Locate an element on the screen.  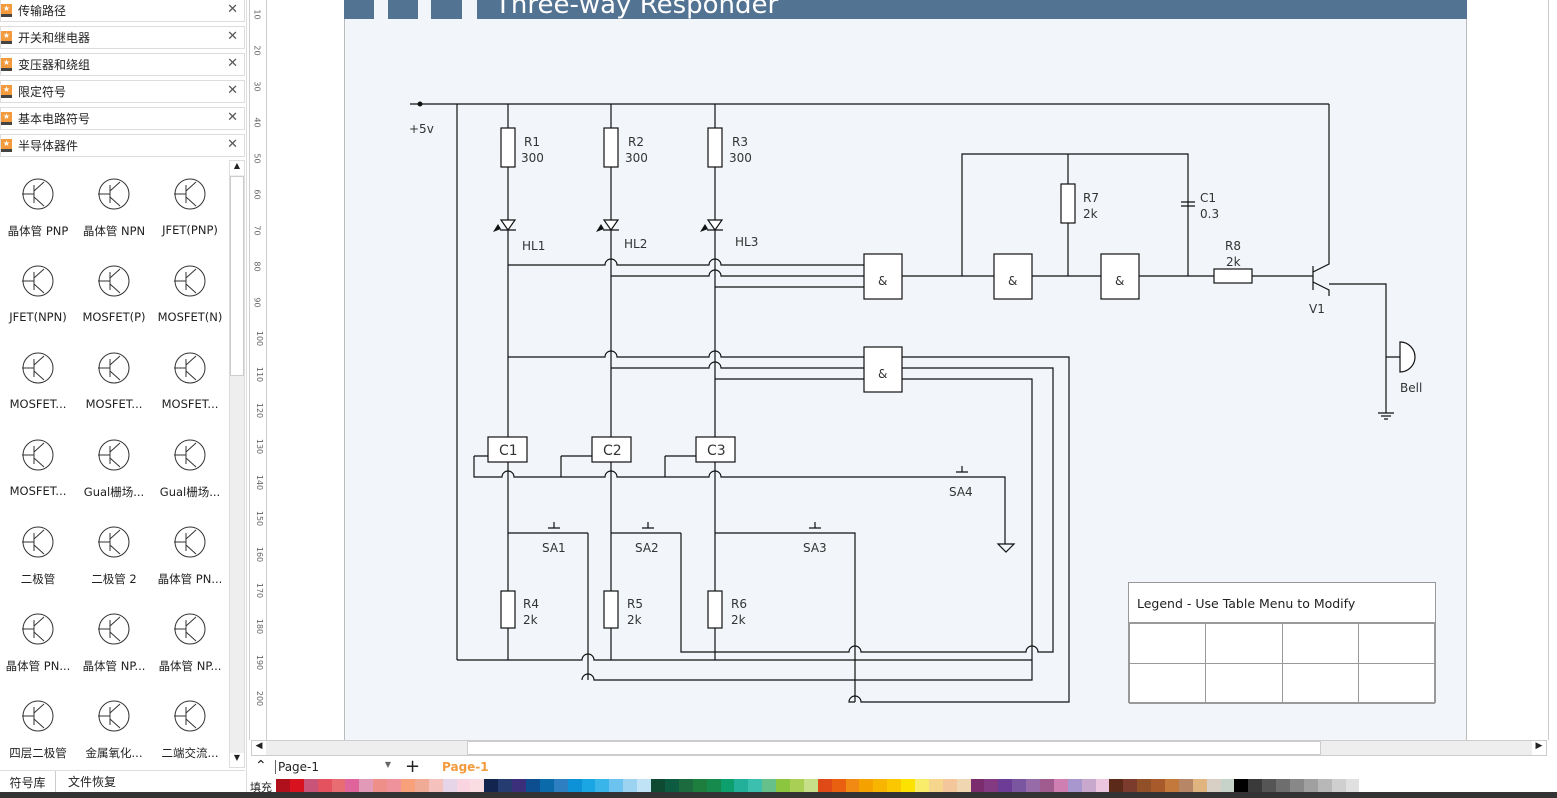
resistor-r8 is located at coordinates (1233, 276).